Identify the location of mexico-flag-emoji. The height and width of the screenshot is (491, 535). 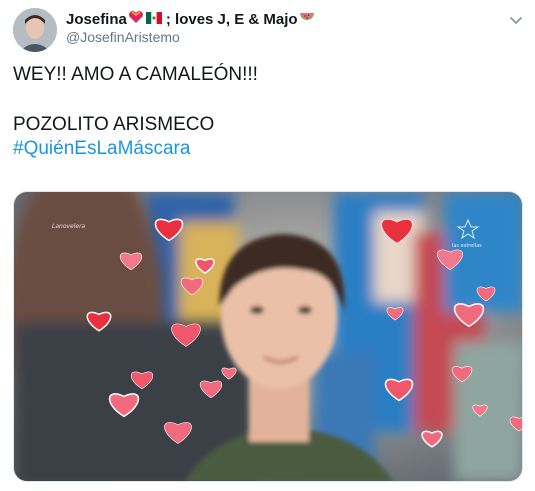
(153, 19).